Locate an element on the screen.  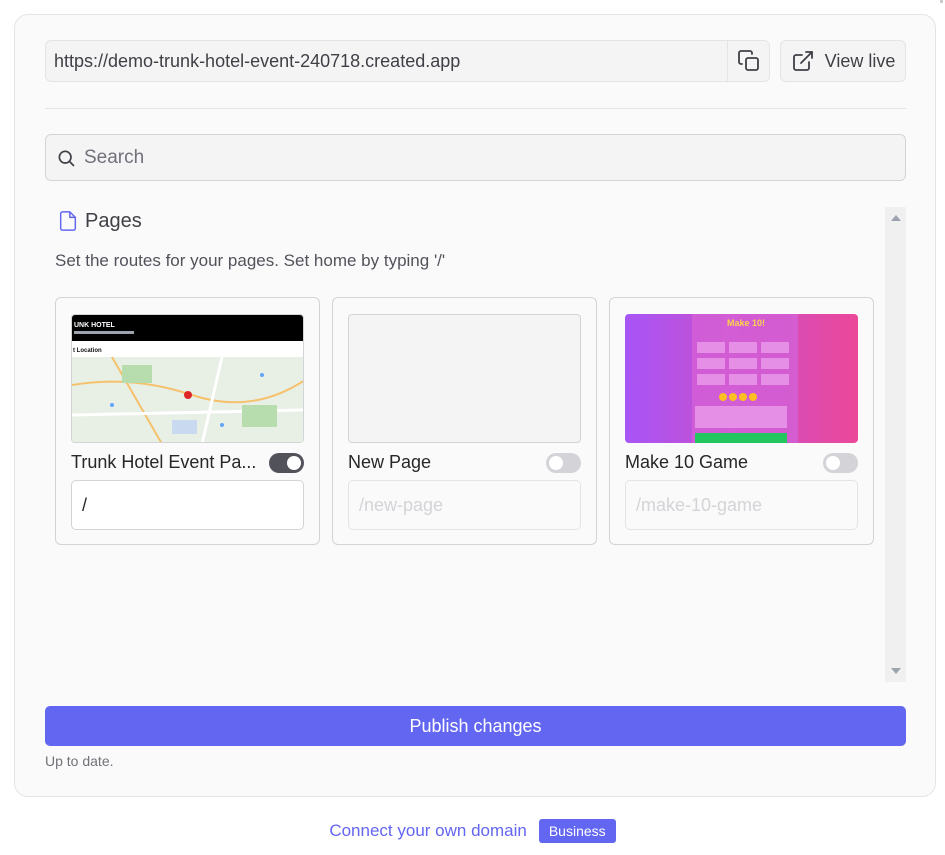
copy-url-button is located at coordinates (748, 61).